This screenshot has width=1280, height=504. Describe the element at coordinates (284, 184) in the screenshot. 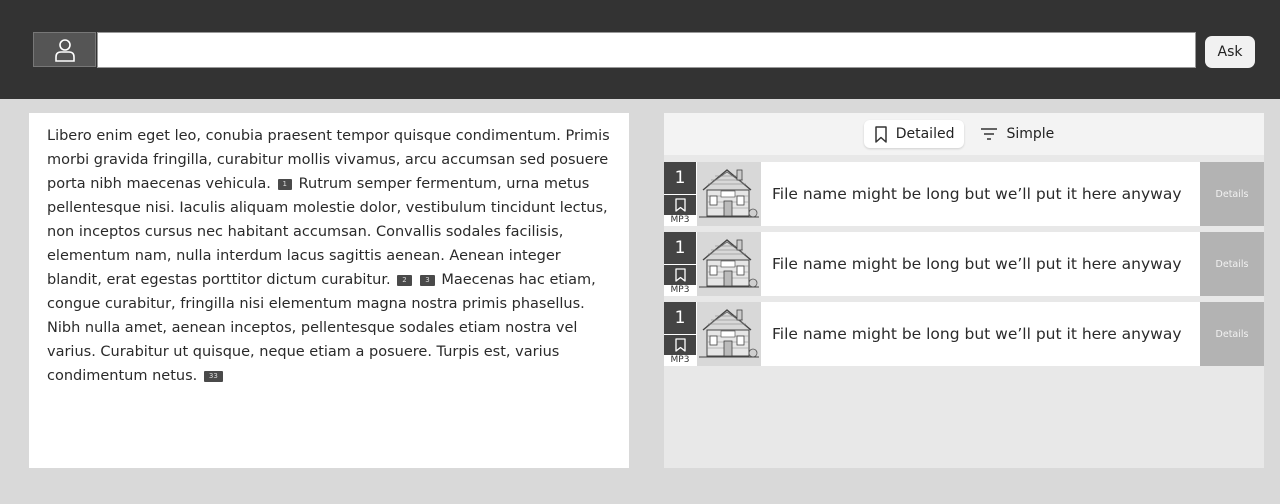

I see `citation-badge: 1` at that location.